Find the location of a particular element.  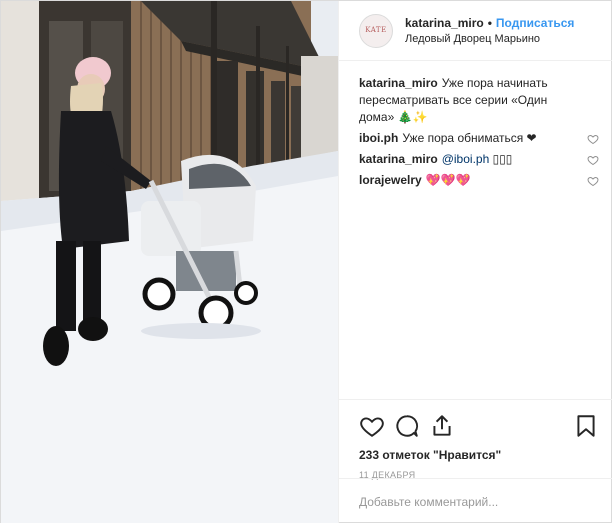

comment-item: katarina_miro @iboi.ph ▯▯▯ is located at coordinates (479, 159).